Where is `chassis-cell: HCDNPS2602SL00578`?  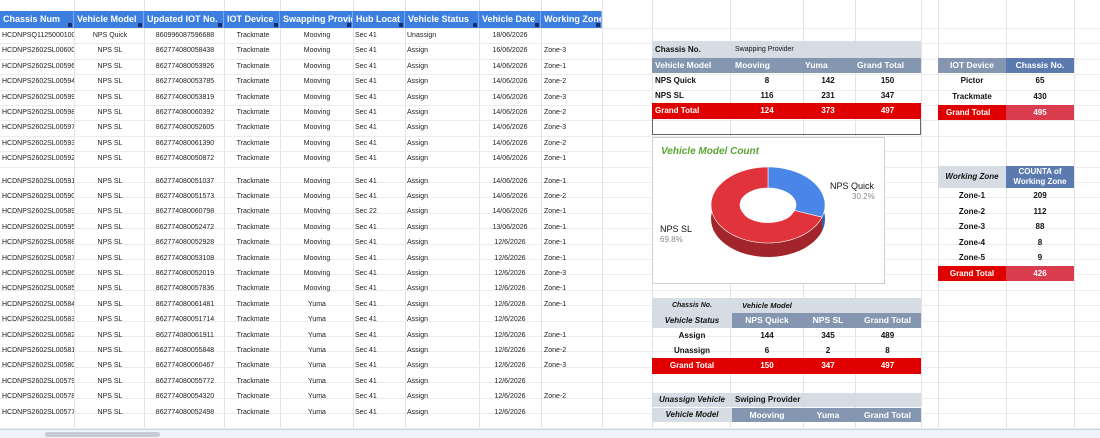 chassis-cell: HCDNPS2602SL00578 is located at coordinates (38, 396).